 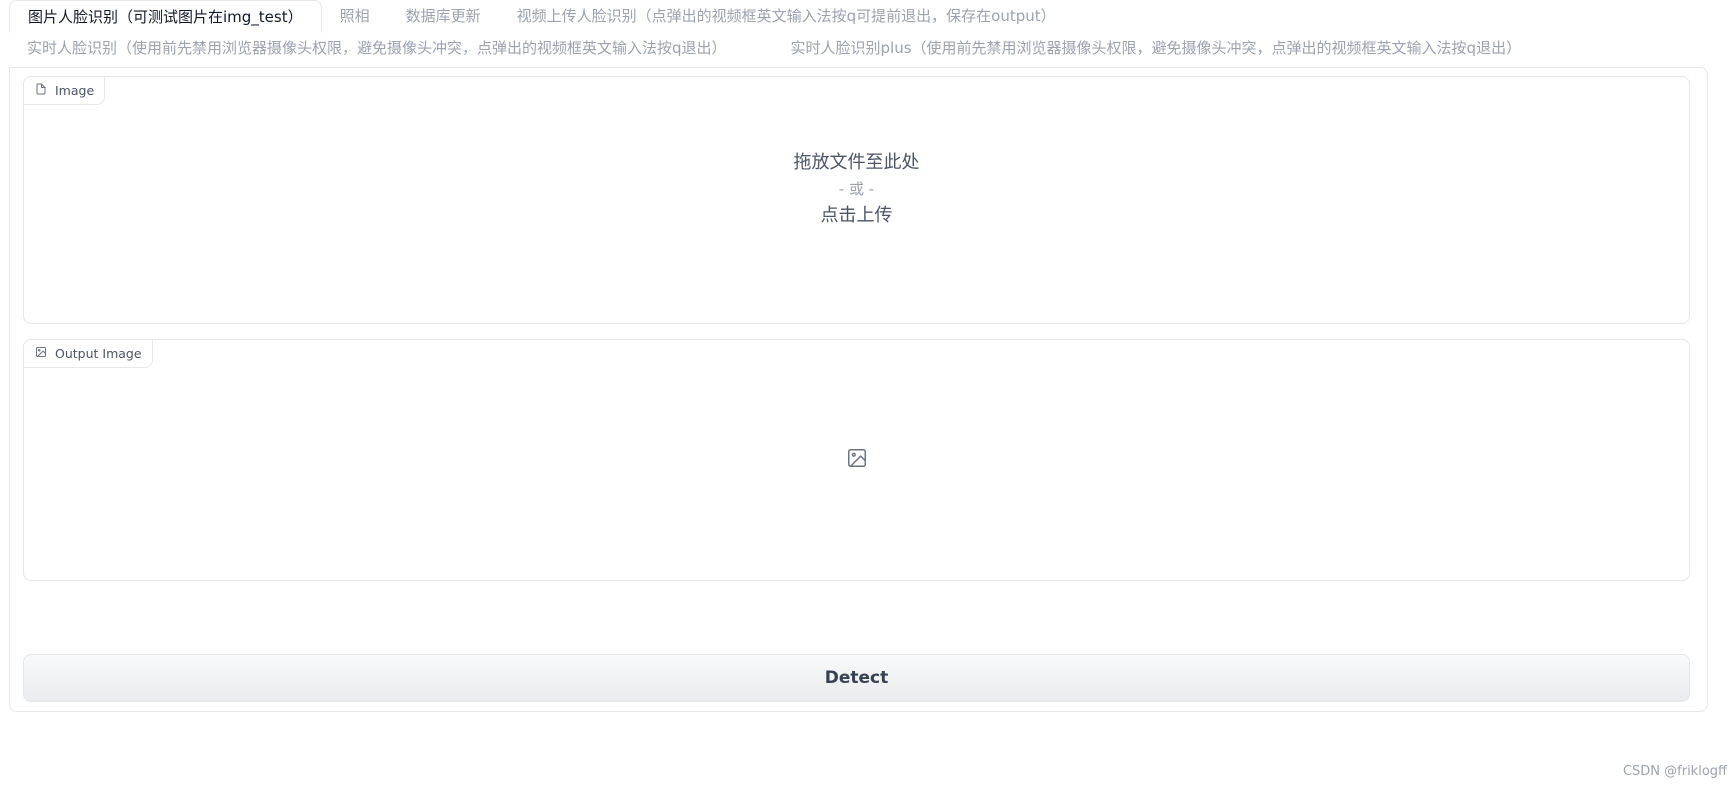 What do you see at coordinates (856, 189) in the screenshot?
I see `or-text: - 或 -` at bounding box center [856, 189].